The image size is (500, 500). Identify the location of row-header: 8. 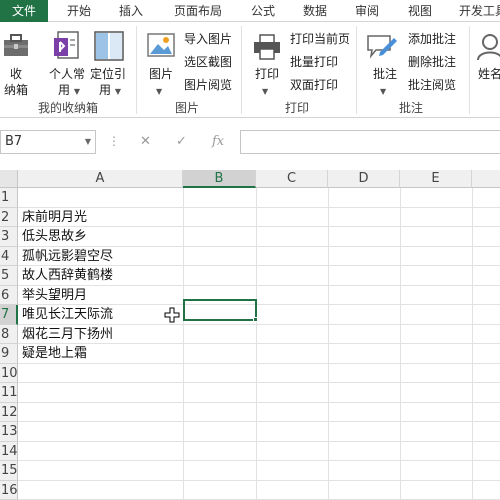
(9, 334).